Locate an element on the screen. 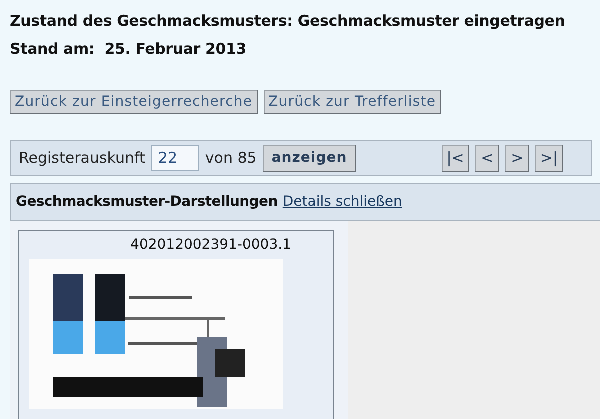 The image size is (600, 419). register-label: Registerauskunft is located at coordinates (82, 158).